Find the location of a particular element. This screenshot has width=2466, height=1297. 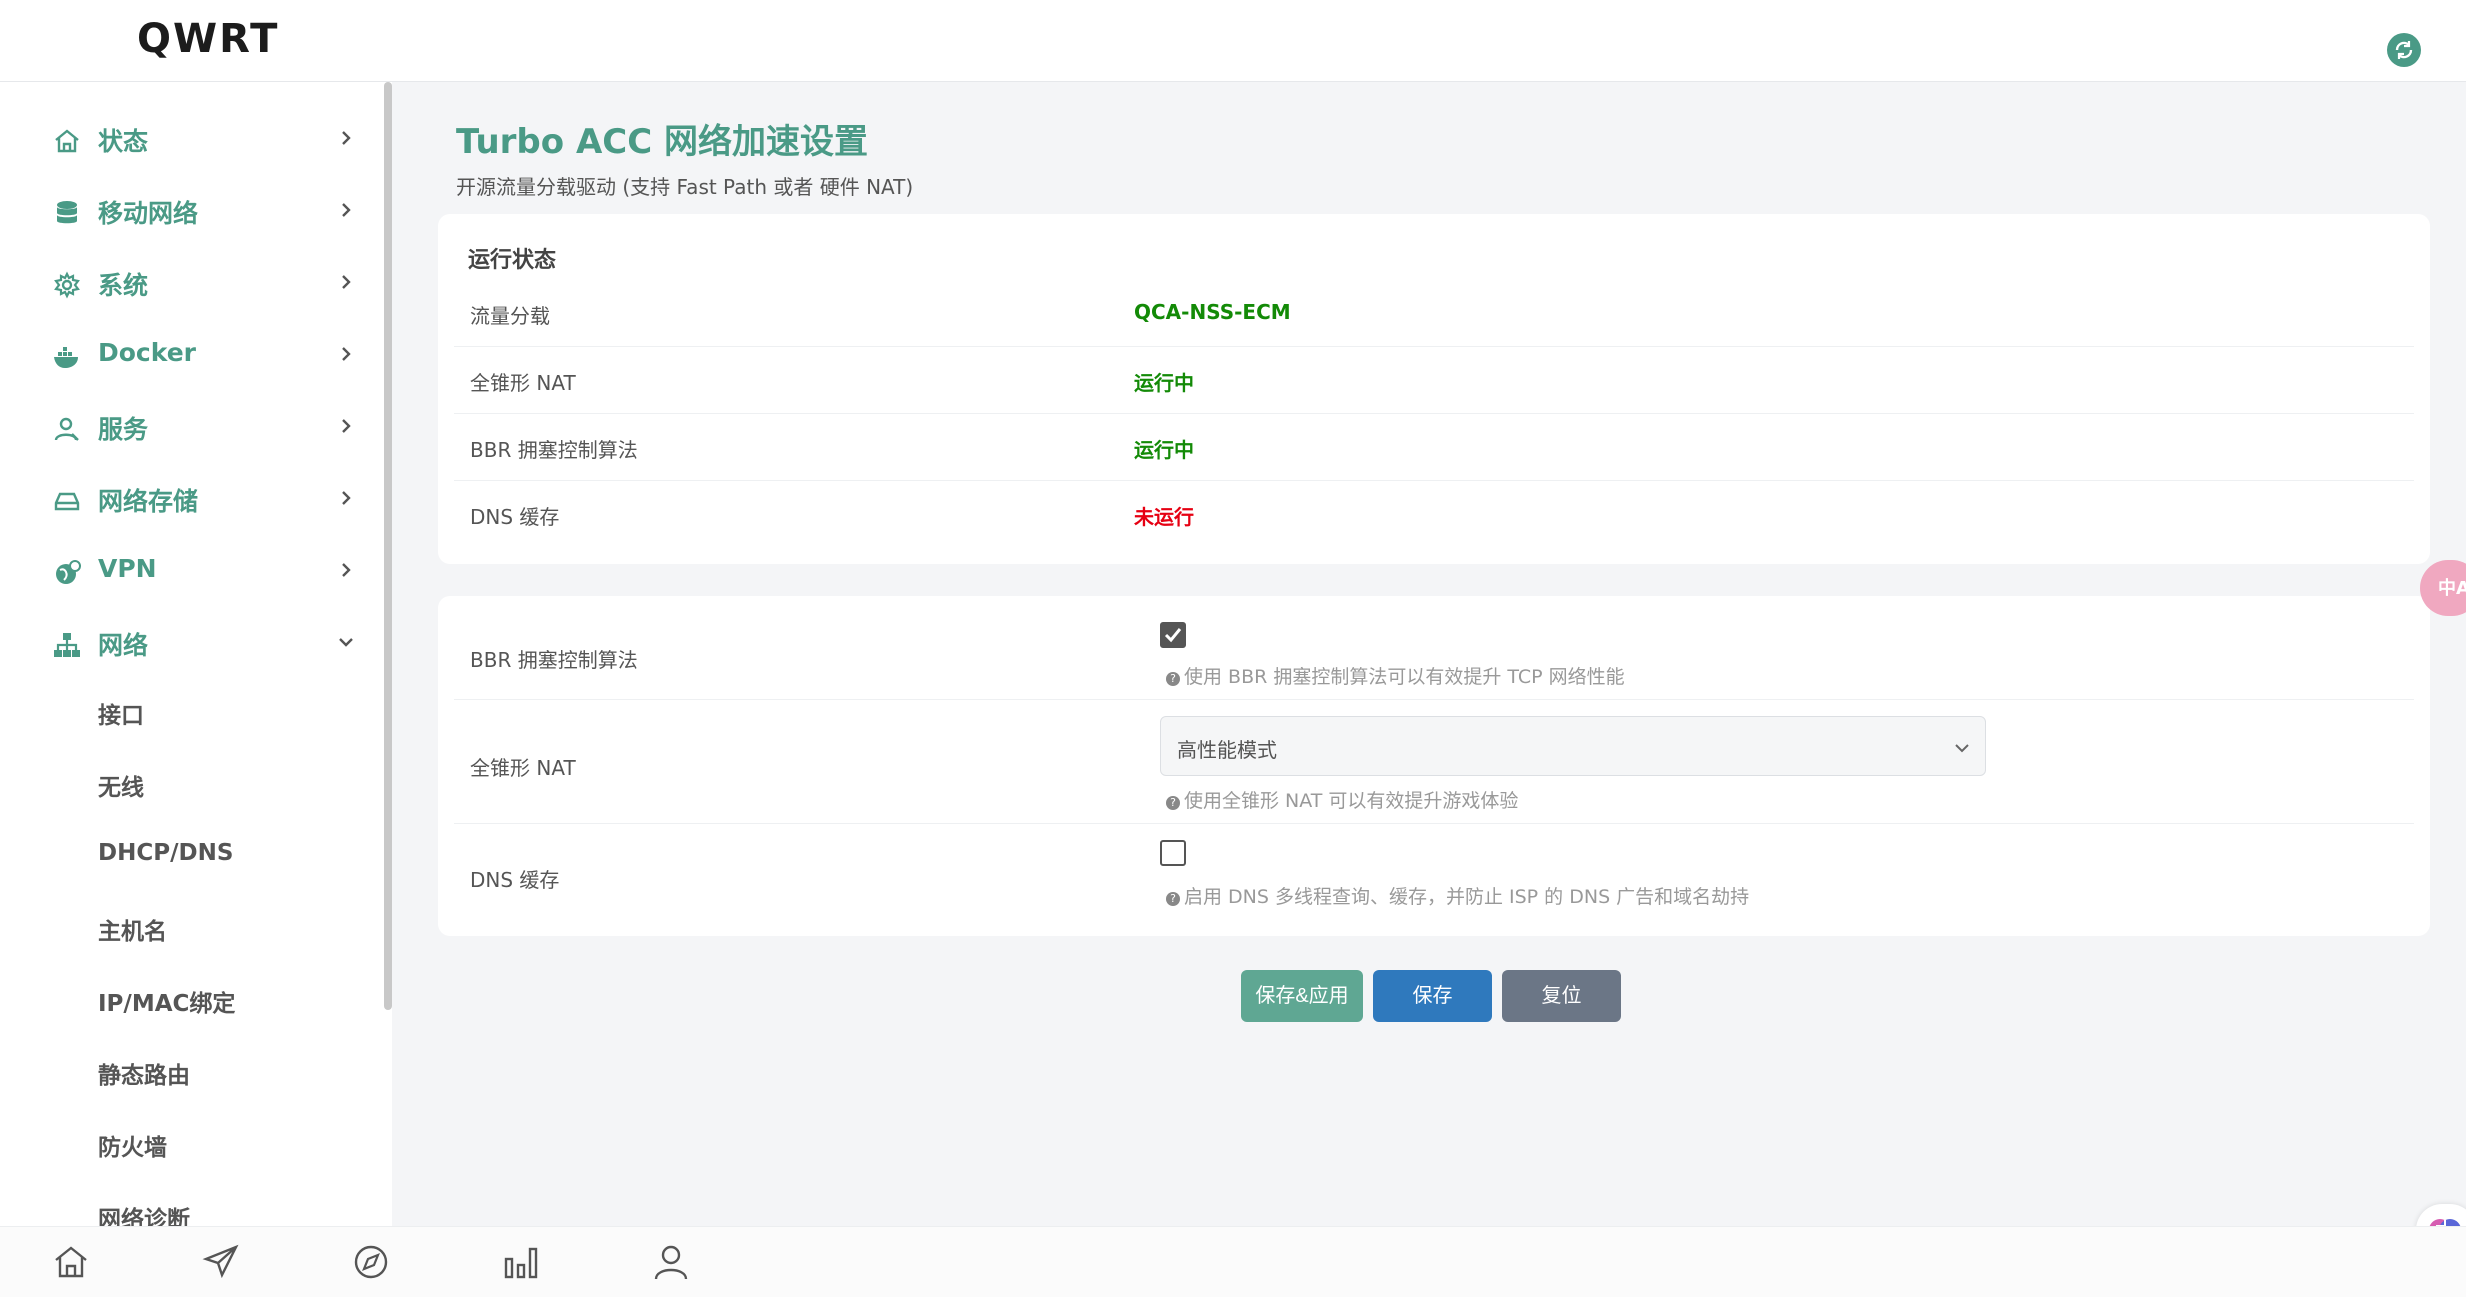

bottom-bar is located at coordinates (1233, 1261).